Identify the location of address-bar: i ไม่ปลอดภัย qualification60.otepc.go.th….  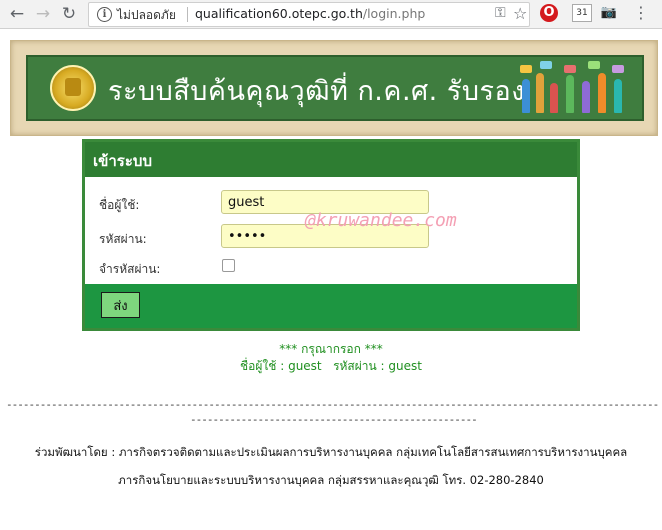
(309, 14).